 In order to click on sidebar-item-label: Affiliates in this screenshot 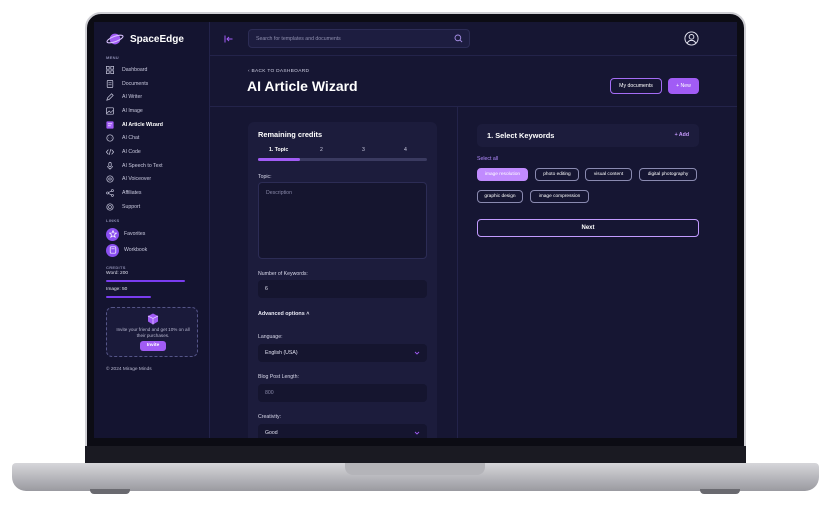, I will do `click(132, 193)`.